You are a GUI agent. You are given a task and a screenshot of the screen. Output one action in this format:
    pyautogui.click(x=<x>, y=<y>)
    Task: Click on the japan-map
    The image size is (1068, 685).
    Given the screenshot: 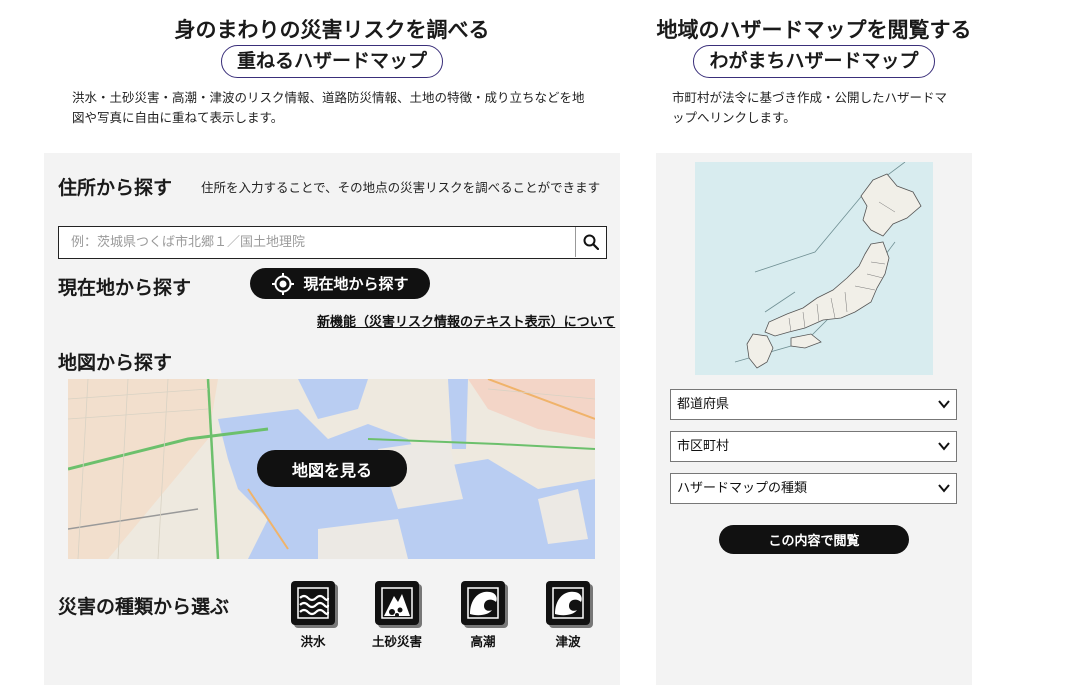 What is the action you would take?
    pyautogui.click(x=814, y=268)
    